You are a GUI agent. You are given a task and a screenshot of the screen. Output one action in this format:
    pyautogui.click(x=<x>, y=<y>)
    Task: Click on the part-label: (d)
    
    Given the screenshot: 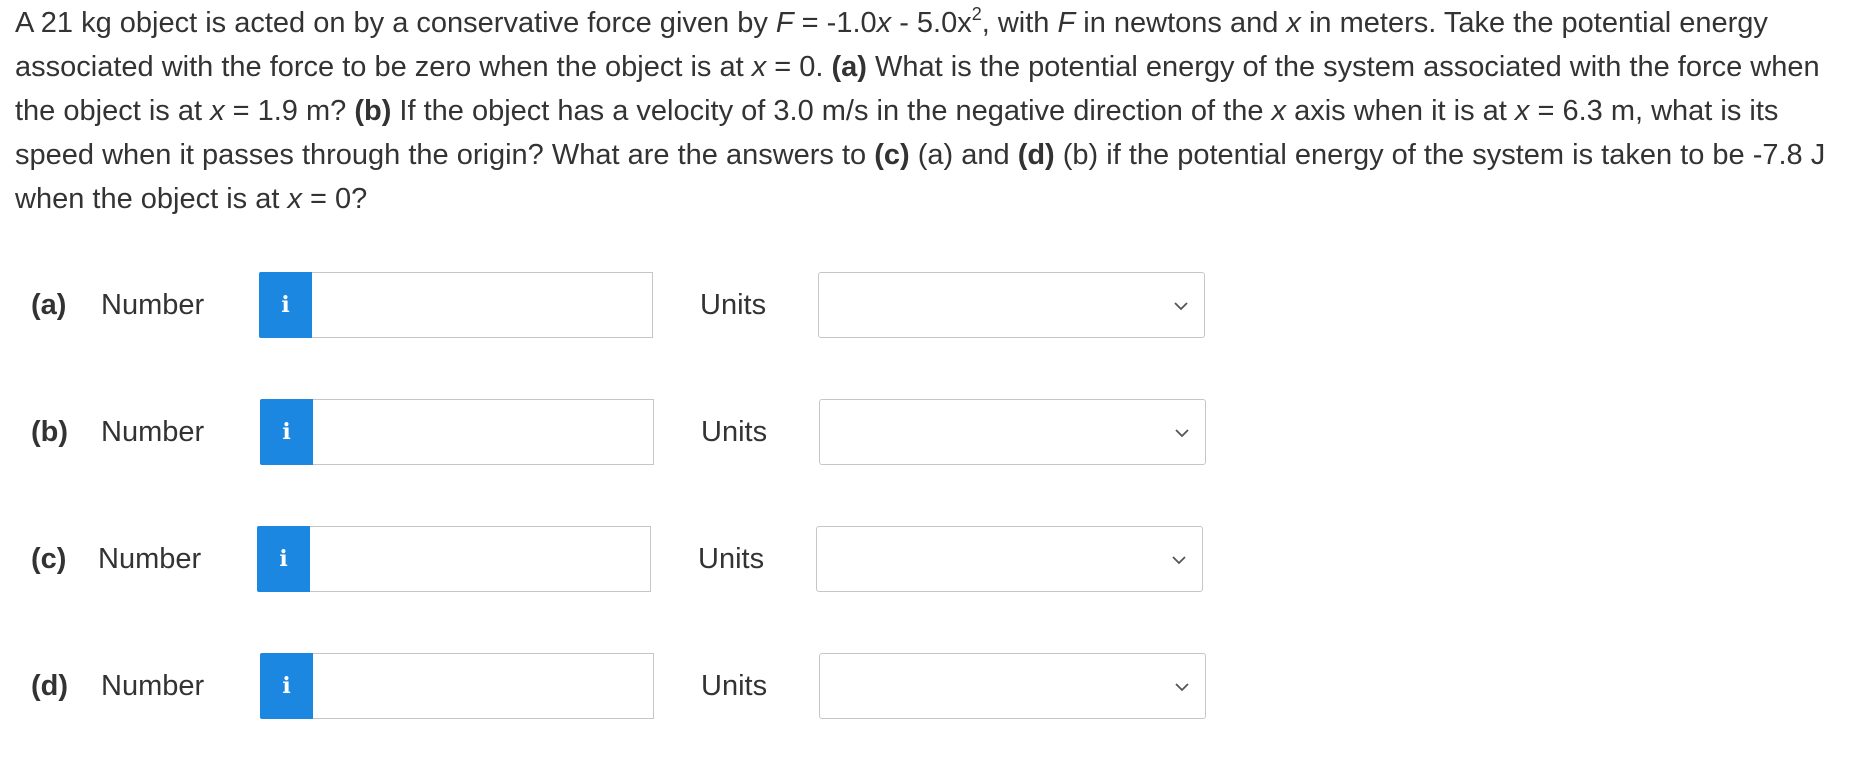 What is the action you would take?
    pyautogui.click(x=50, y=686)
    